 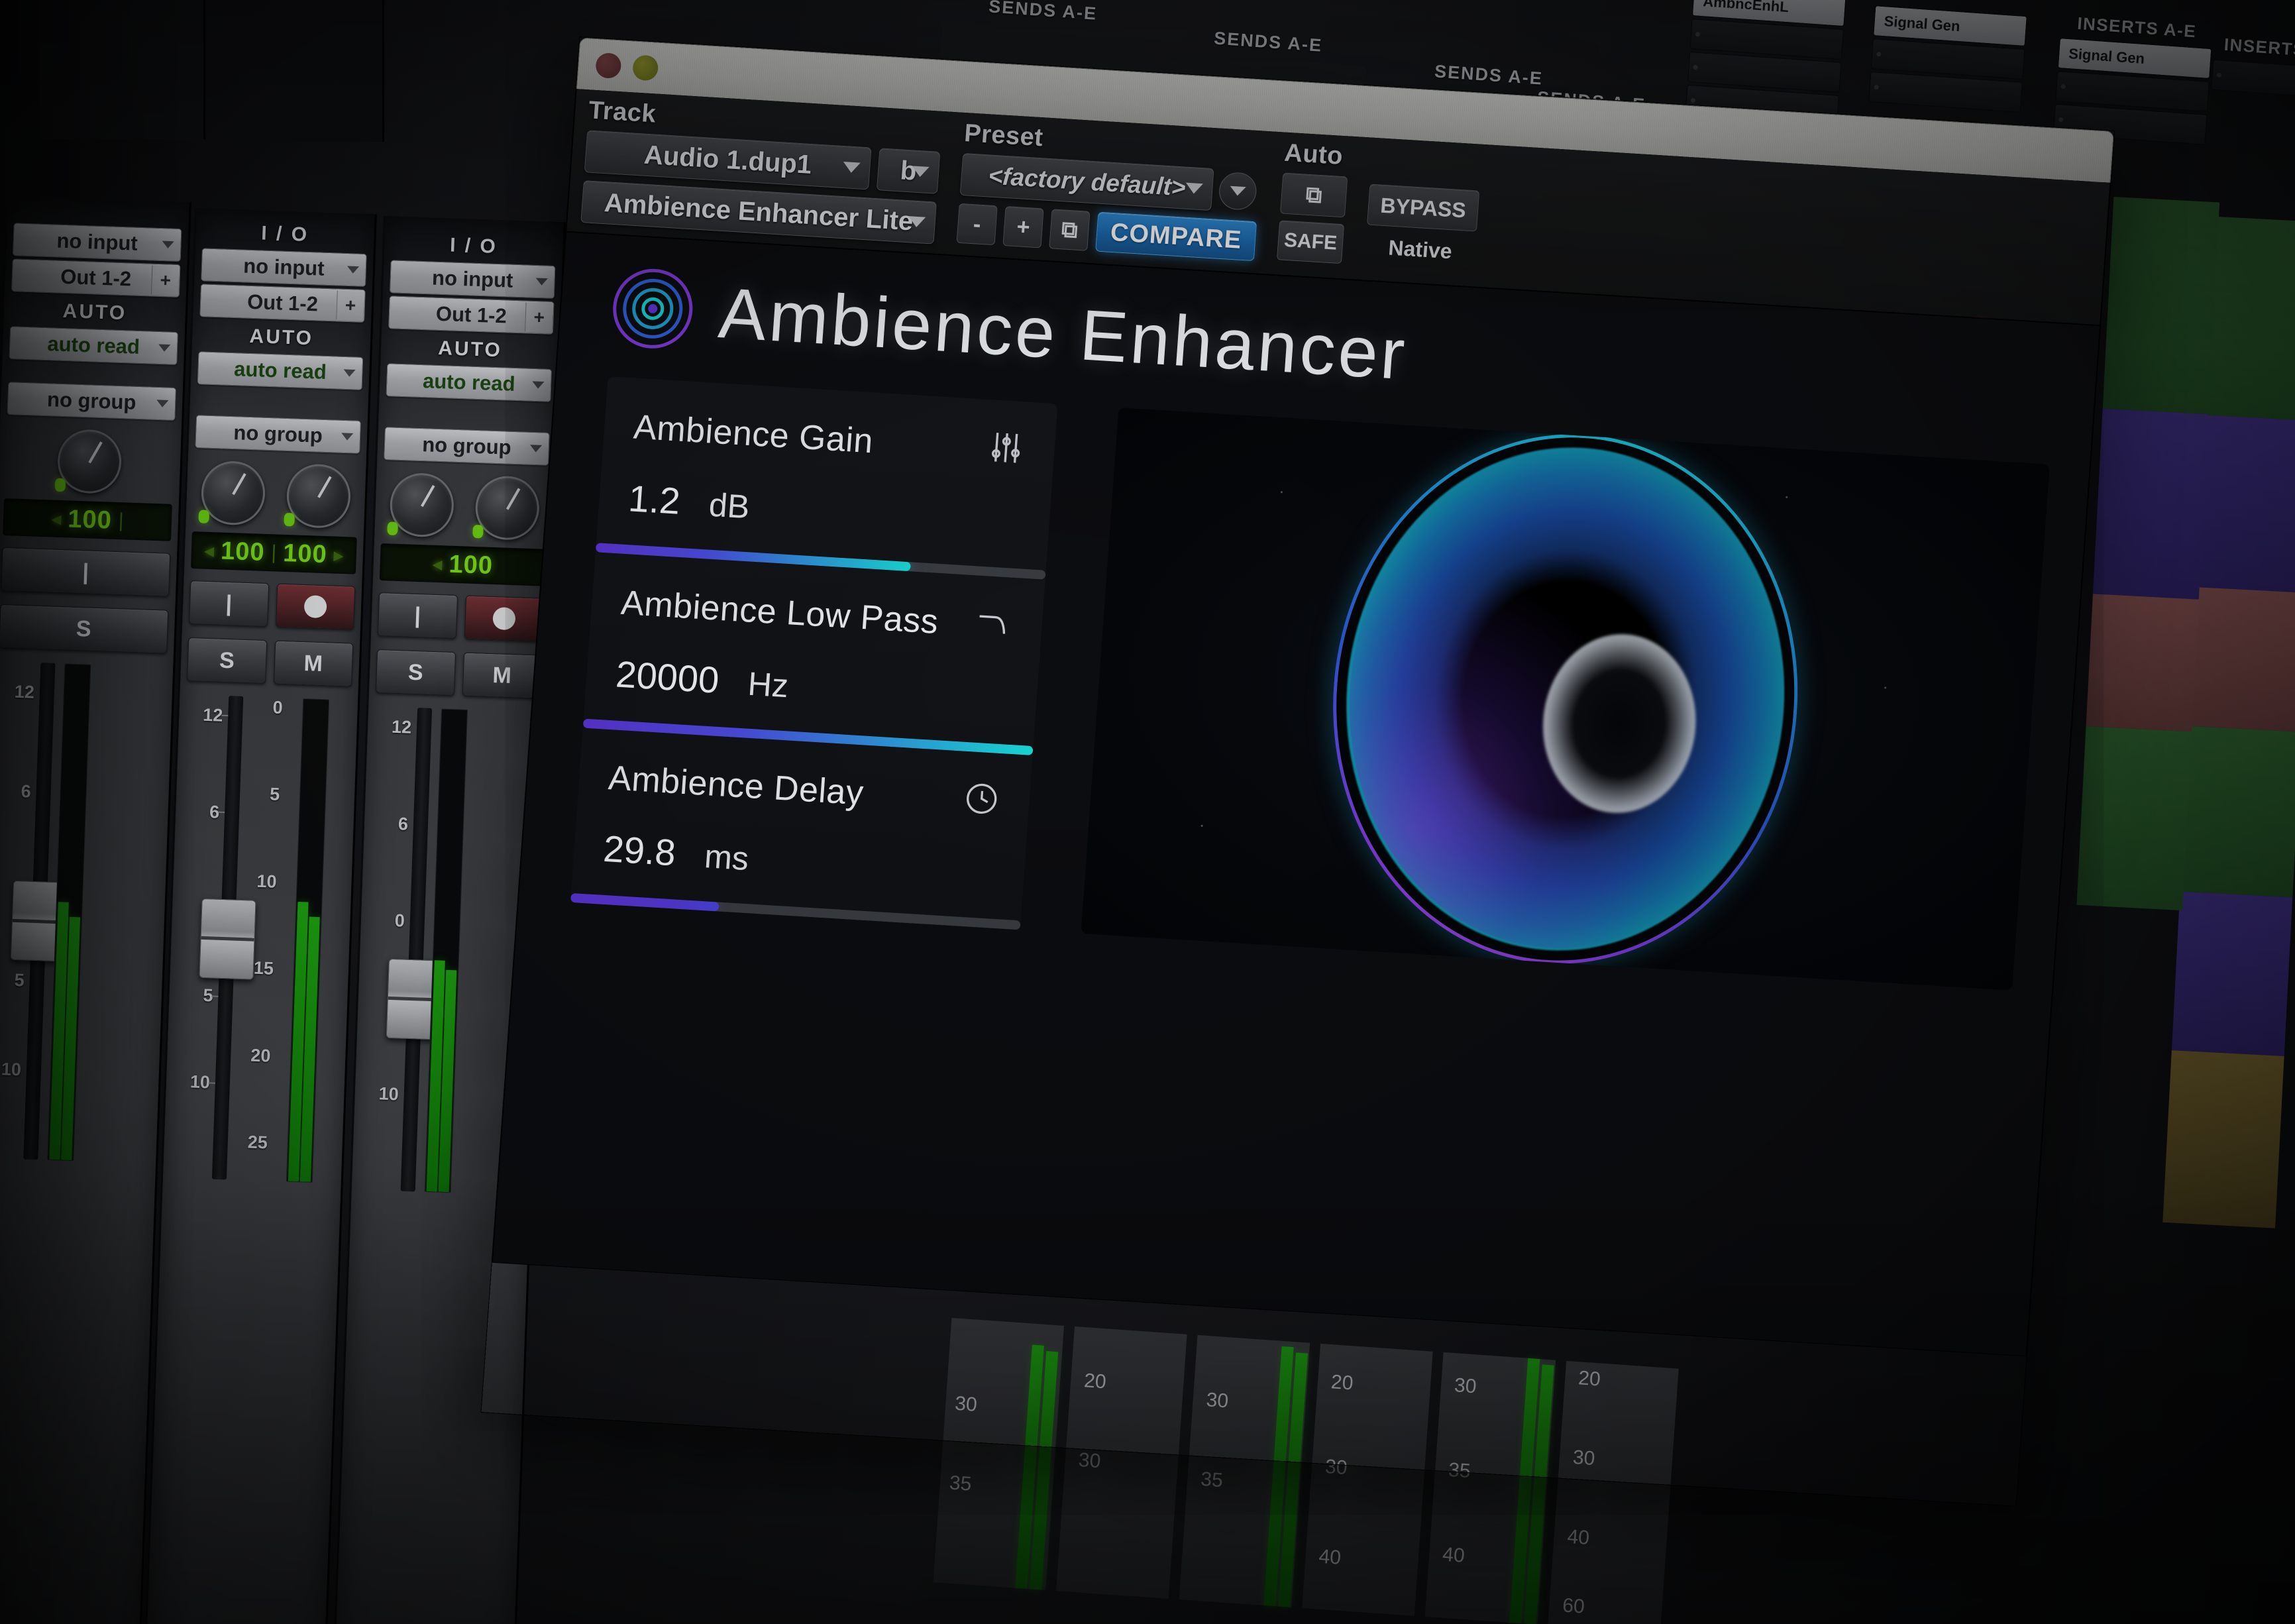 What do you see at coordinates (758, 212) in the screenshot?
I see `plugin-selector-value: Ambience Enhancer Lite` at bounding box center [758, 212].